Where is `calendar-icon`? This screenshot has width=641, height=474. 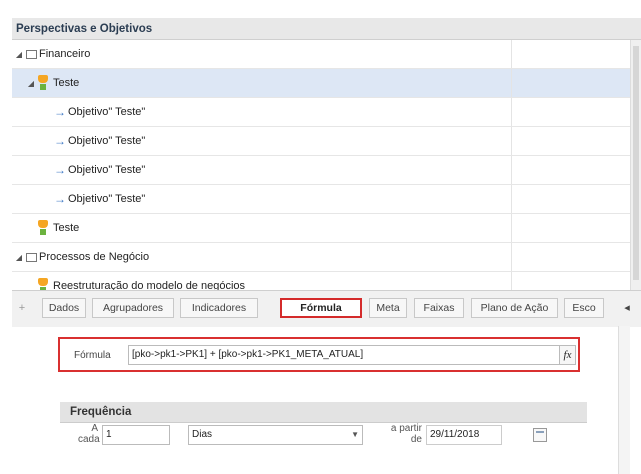 calendar-icon is located at coordinates (540, 435).